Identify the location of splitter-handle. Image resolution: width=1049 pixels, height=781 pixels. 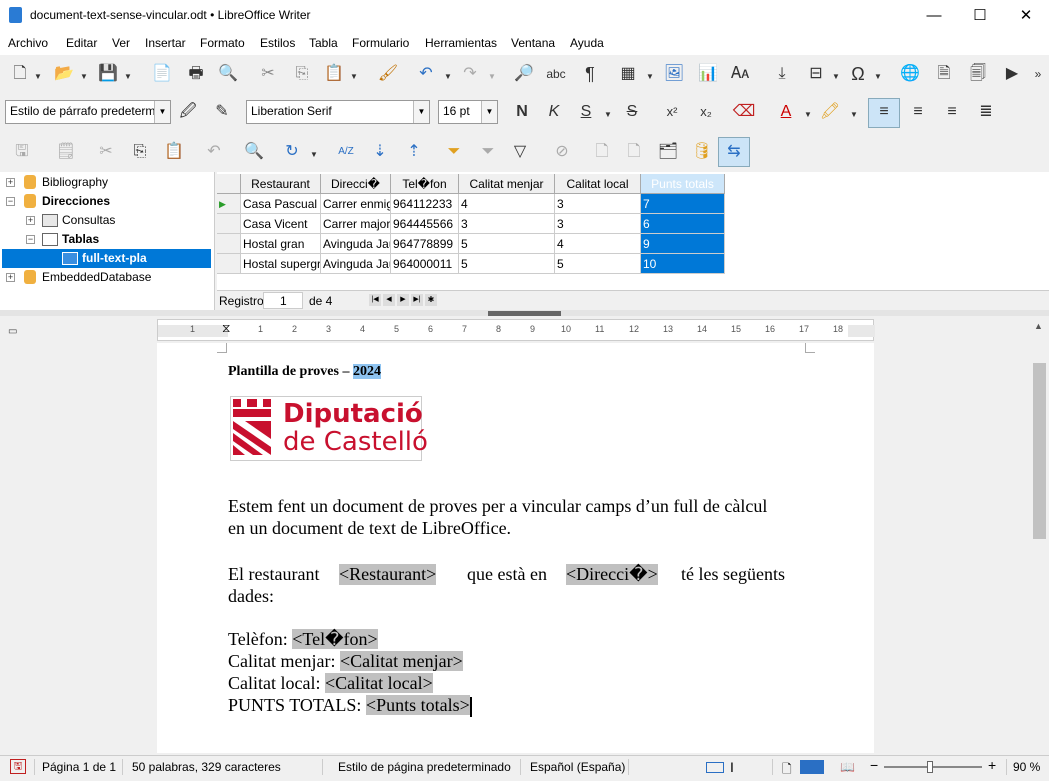
(524, 313).